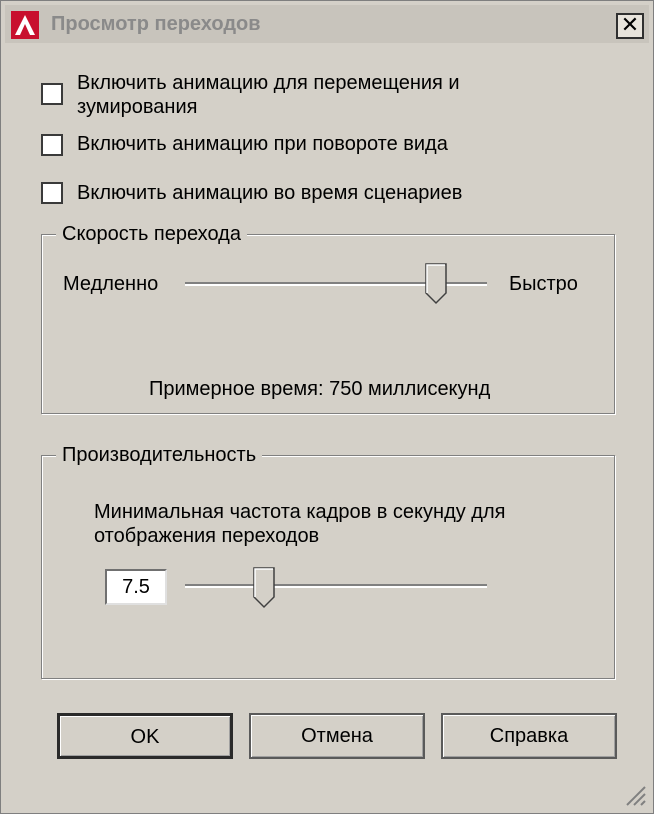 The width and height of the screenshot is (654, 814). I want to click on fps-value-field: 7.5, so click(136, 587).